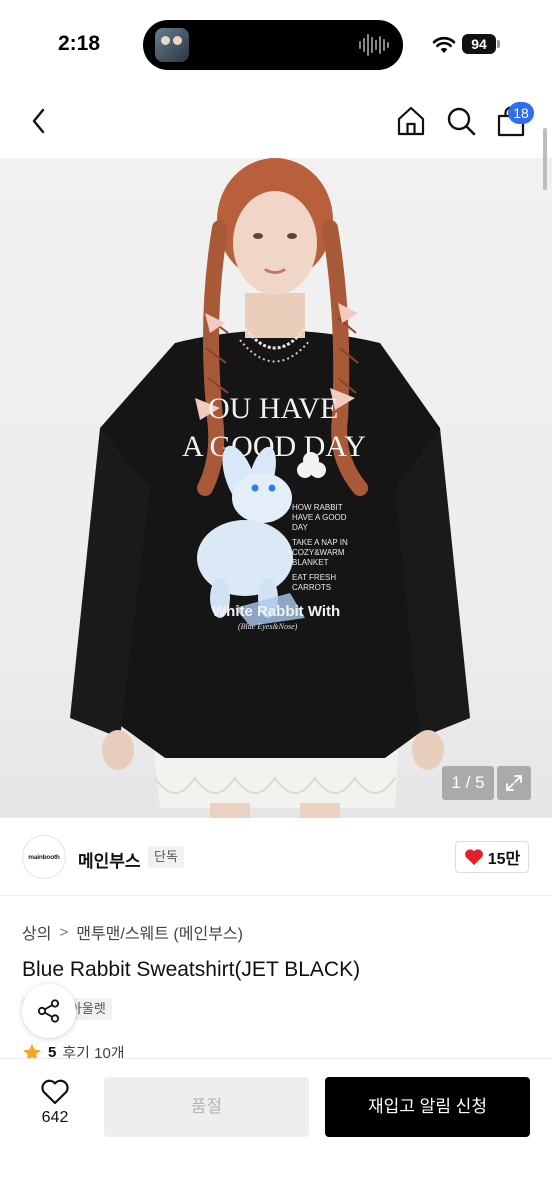 This screenshot has width=552, height=1200. I want to click on print-line: HAVE A GOOD, so click(319, 517).